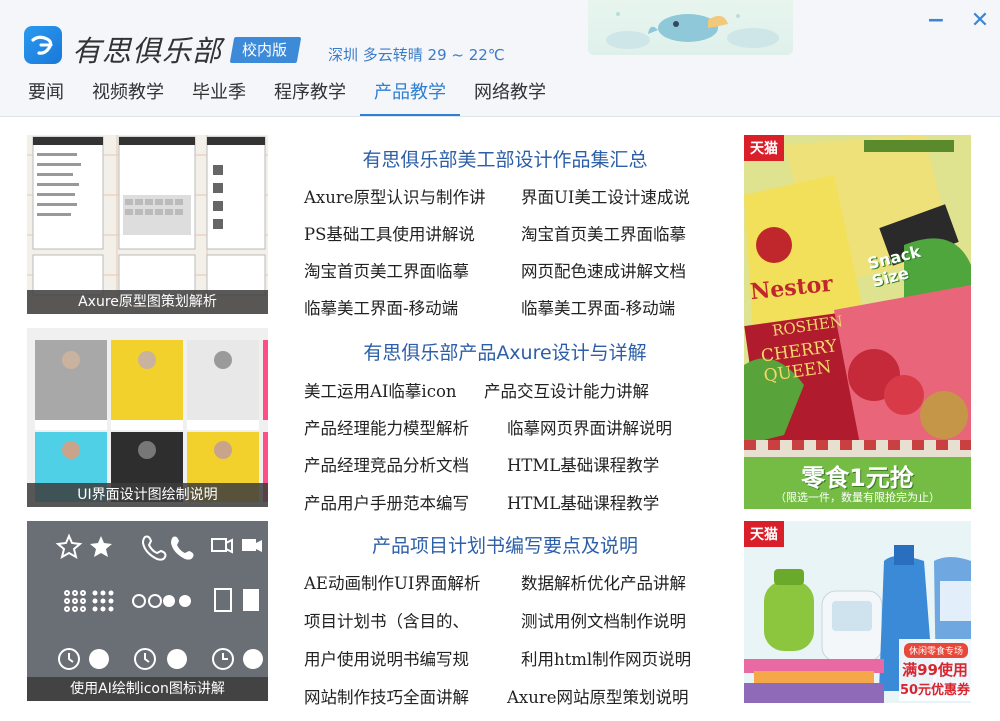  I want to click on section-title-project-plan: 产品项目计划书编写要点及说明, so click(505, 544).